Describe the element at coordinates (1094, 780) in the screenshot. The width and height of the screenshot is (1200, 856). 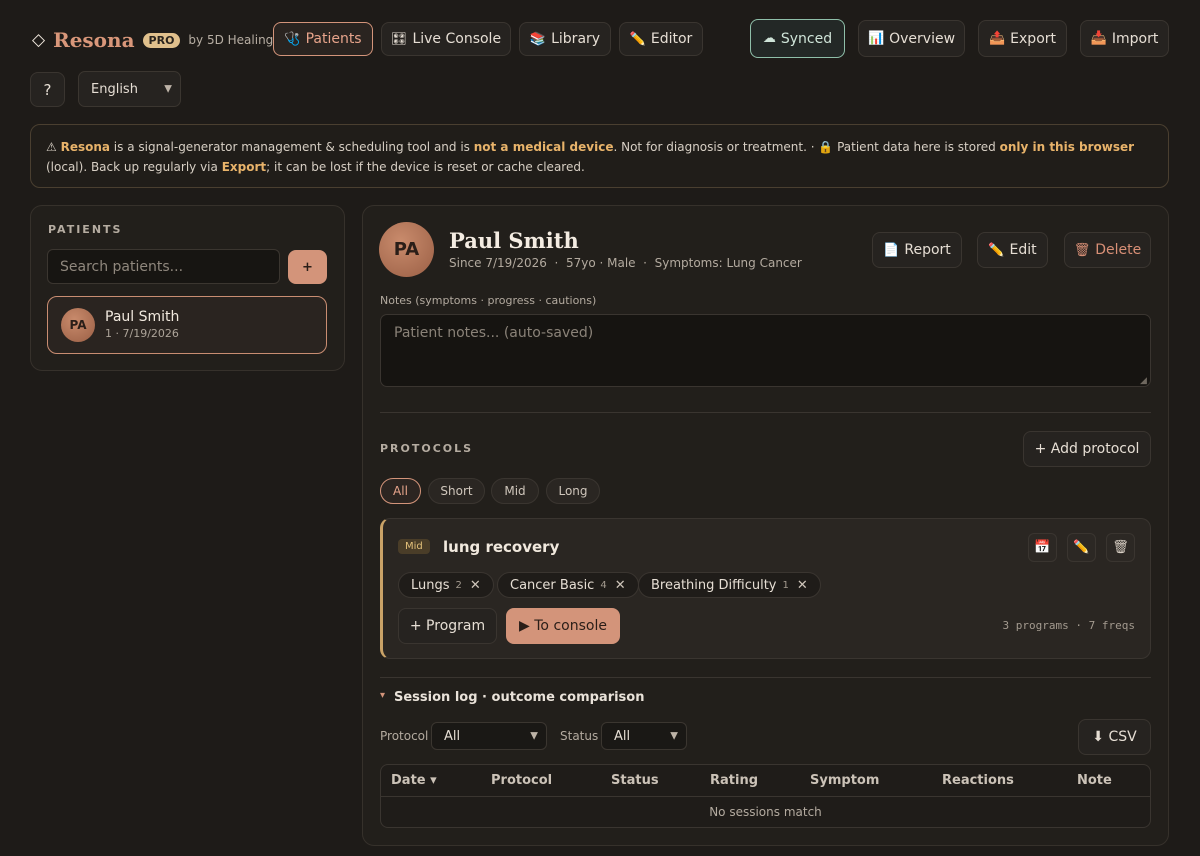
I see `col-note: Note` at that location.